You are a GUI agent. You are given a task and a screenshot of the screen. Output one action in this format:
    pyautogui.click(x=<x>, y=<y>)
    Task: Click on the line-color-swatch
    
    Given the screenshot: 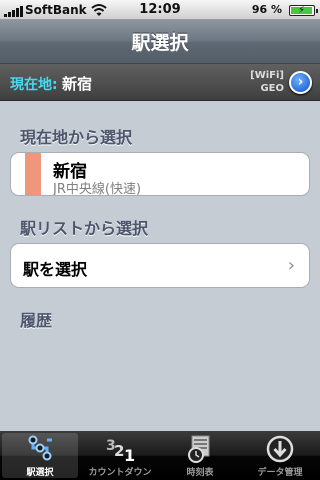 What is the action you would take?
    pyautogui.click(x=33, y=174)
    